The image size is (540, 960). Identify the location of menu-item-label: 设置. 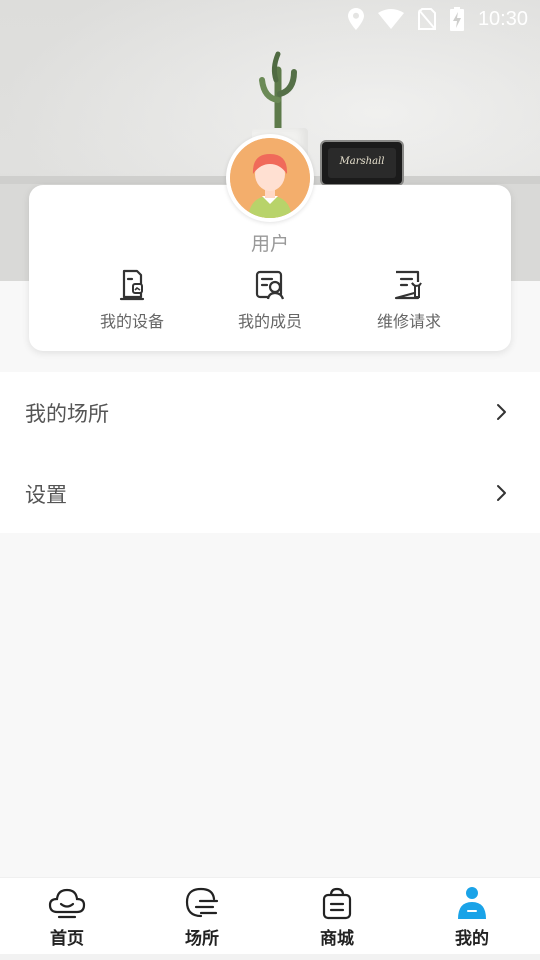
(46, 495).